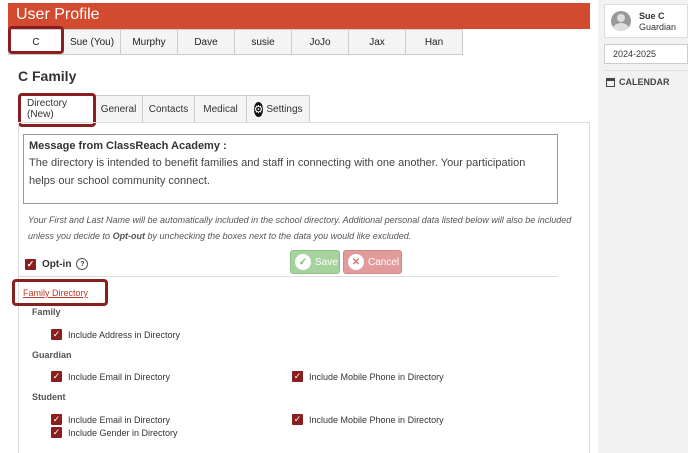  What do you see at coordinates (376, 376) in the screenshot?
I see `guardian-phone-label: Include Mobile Phone in Directory` at bounding box center [376, 376].